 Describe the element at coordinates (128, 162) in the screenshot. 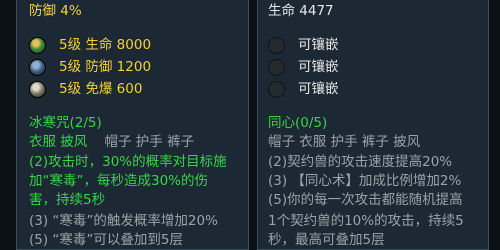

I see `set-effect-line: (2)攻击时，30%的概率对目标施` at that location.